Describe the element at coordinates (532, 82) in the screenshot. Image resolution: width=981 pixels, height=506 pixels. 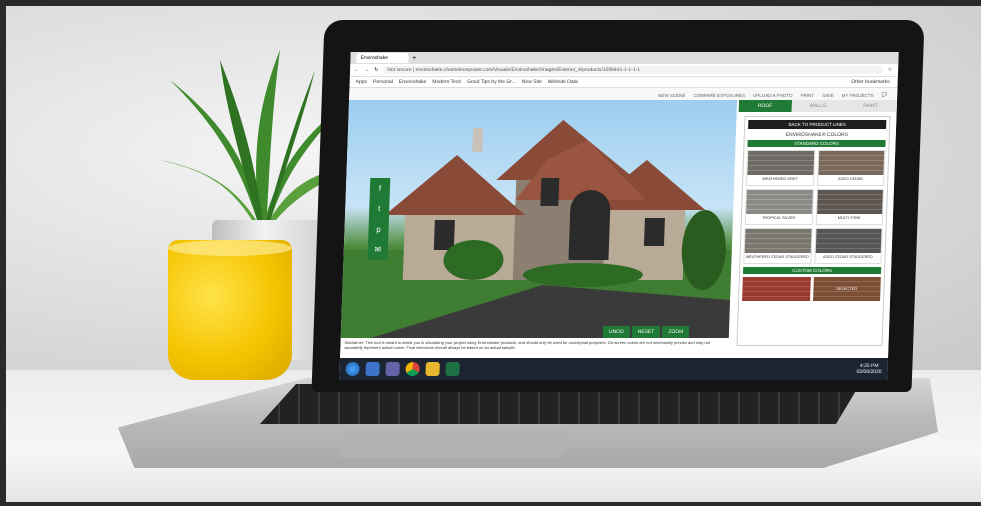
I see `bookmark-new-site: New Site` at that location.